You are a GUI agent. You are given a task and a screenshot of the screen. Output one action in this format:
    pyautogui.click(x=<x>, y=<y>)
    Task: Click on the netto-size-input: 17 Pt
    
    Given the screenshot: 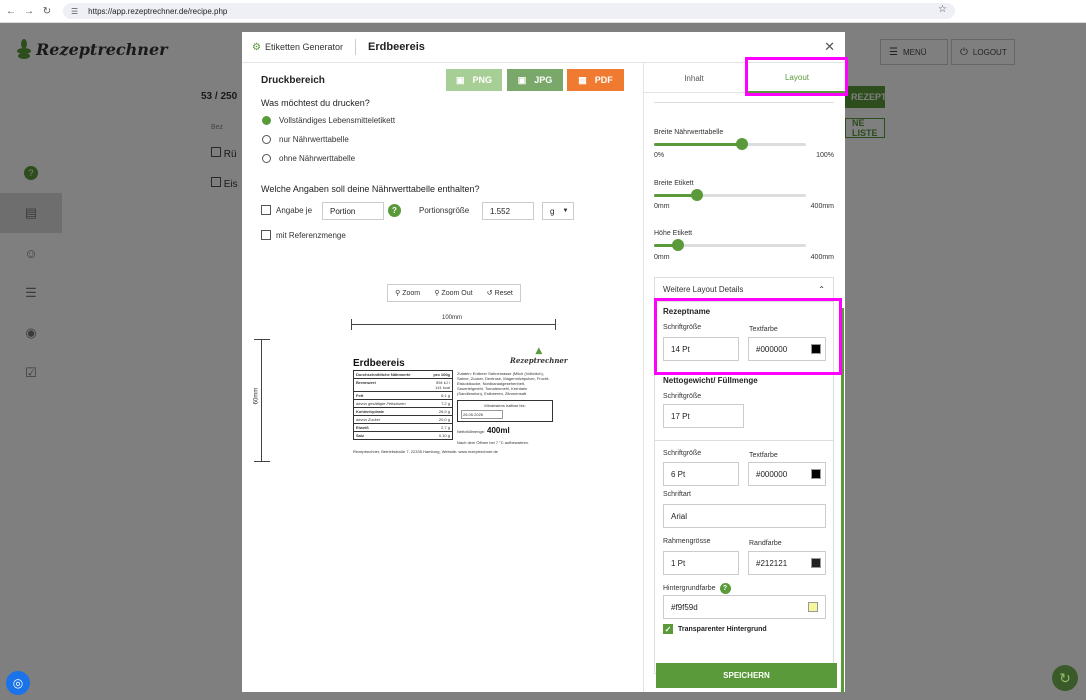 What is the action you would take?
    pyautogui.click(x=703, y=416)
    